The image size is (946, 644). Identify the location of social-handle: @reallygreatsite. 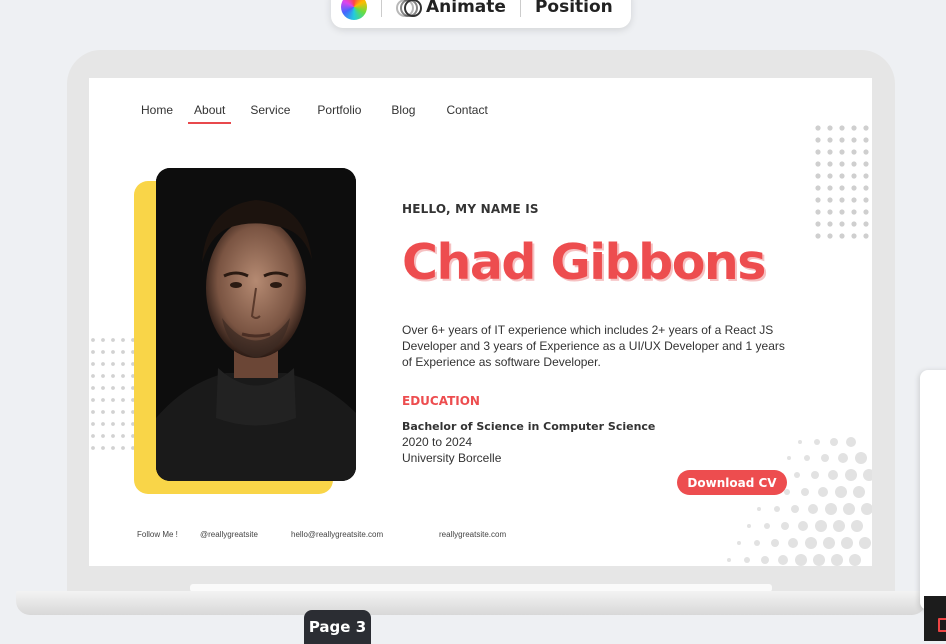
(229, 534).